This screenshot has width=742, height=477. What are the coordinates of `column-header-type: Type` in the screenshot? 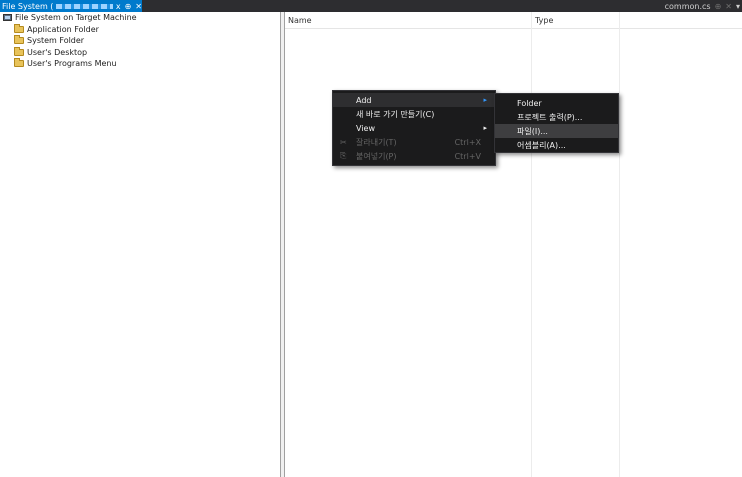 It's located at (544, 20).